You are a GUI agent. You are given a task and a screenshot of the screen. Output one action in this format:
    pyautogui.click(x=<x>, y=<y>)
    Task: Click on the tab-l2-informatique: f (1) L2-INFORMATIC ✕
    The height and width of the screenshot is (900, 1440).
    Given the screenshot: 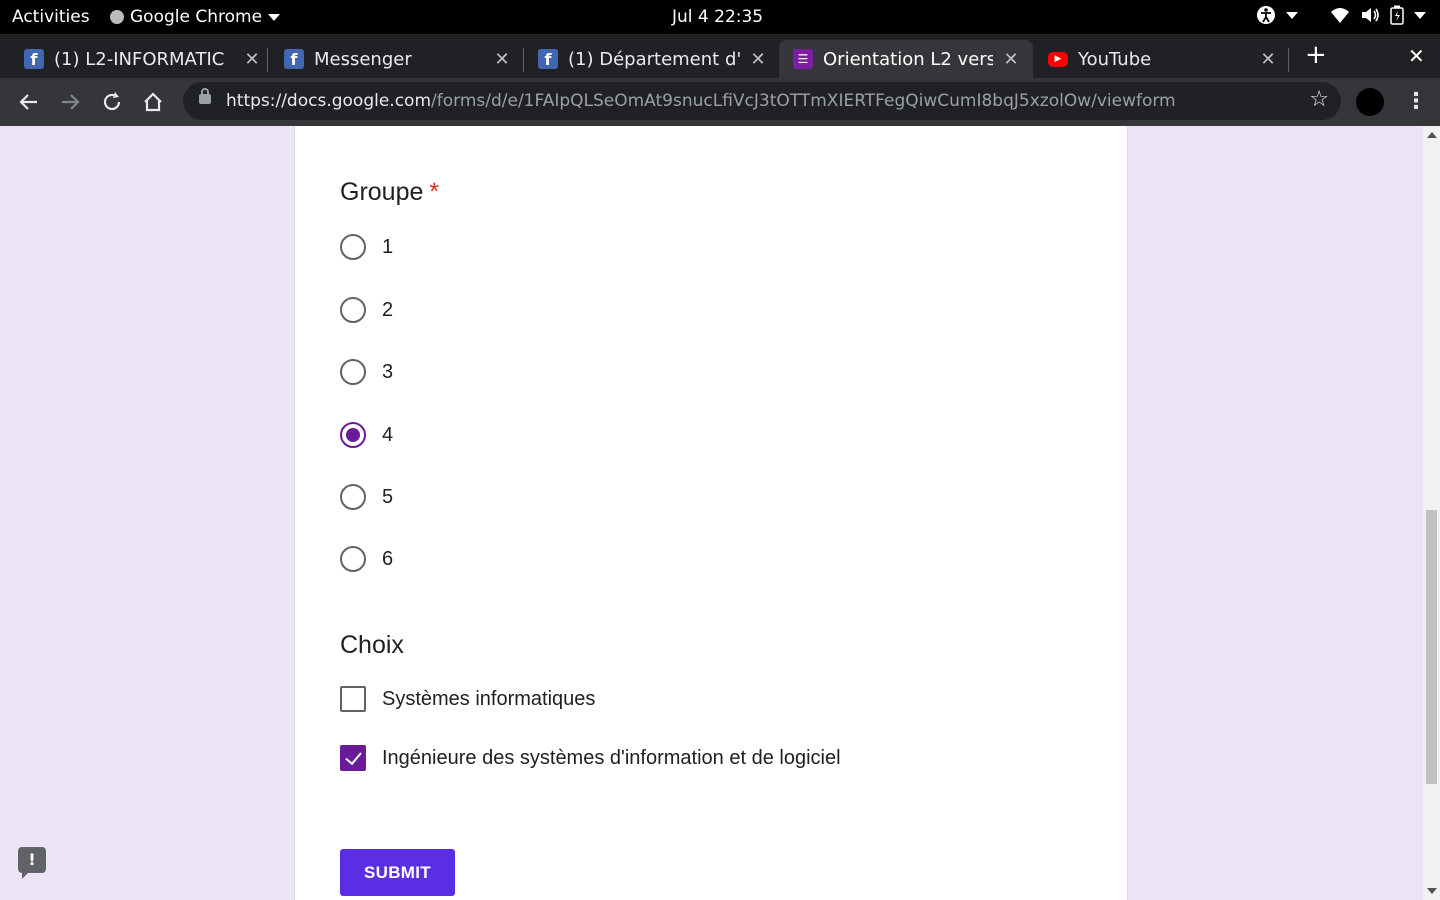 What is the action you would take?
    pyautogui.click(x=143, y=59)
    